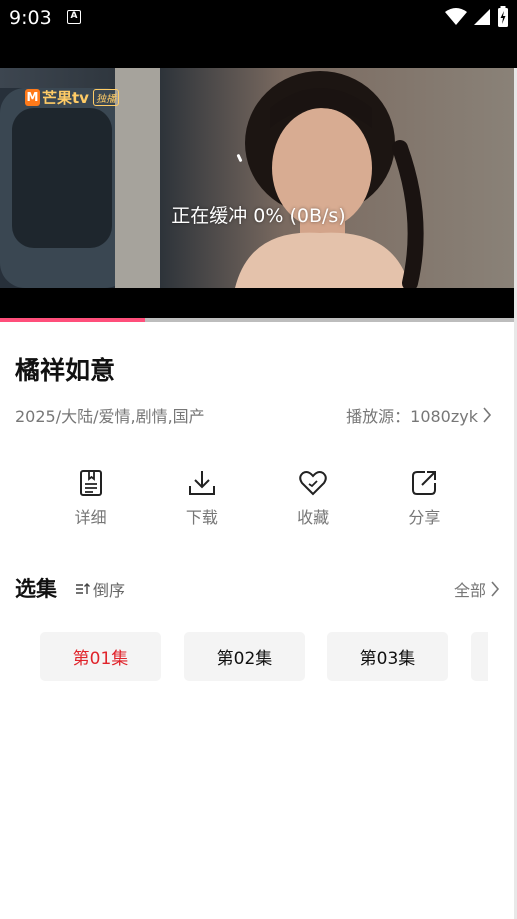  I want to click on episode-item-partial, so click(479, 656).